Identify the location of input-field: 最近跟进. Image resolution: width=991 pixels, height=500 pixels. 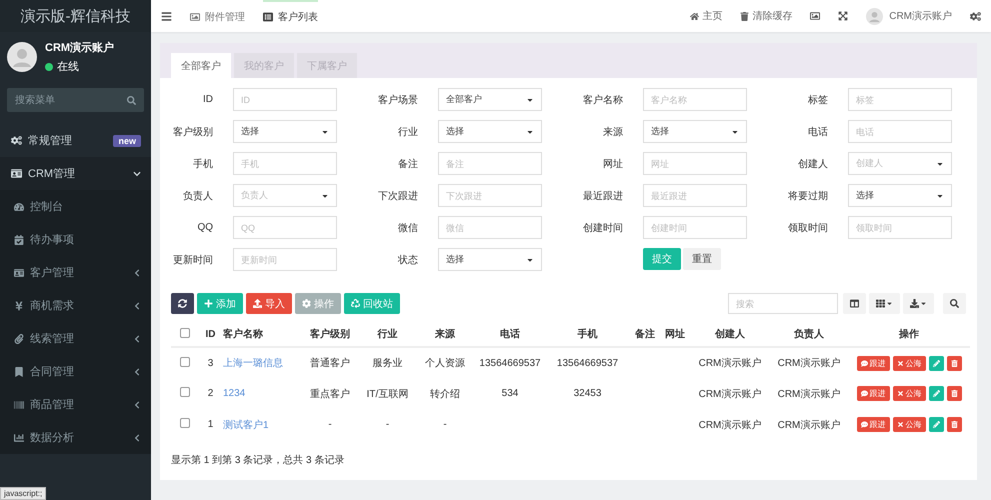
(695, 195).